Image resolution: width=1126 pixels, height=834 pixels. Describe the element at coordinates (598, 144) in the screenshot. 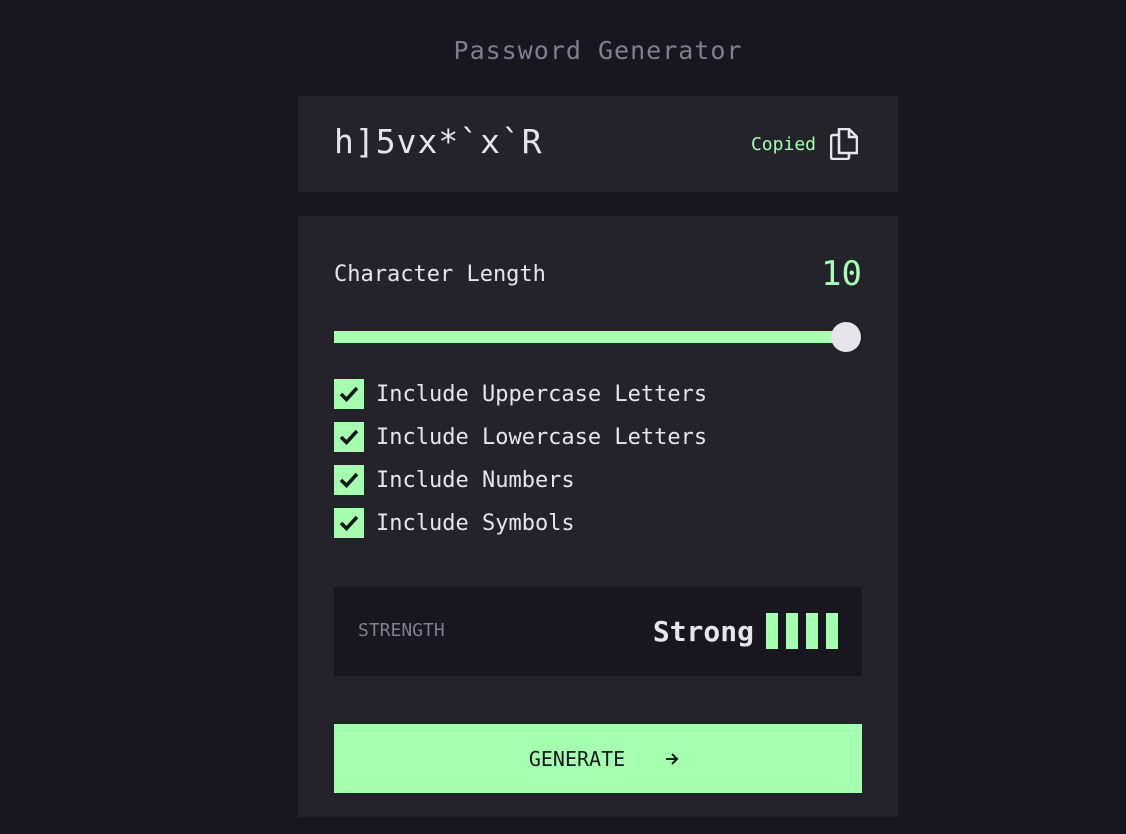

I see `password-display-card: h]5vx*`x`R Copied` at that location.